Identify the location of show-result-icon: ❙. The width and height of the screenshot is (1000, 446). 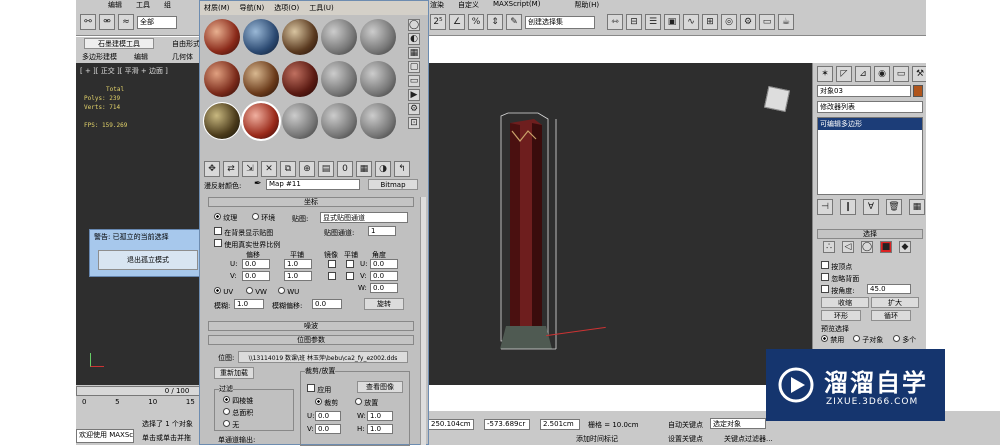
(848, 207).